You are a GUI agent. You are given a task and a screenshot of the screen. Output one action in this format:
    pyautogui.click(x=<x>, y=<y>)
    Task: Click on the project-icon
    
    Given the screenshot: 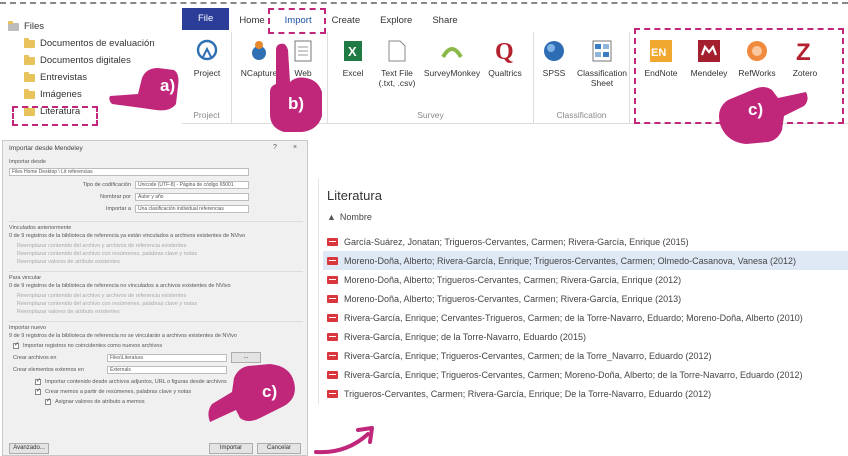 What is the action you would take?
    pyautogui.click(x=207, y=51)
    